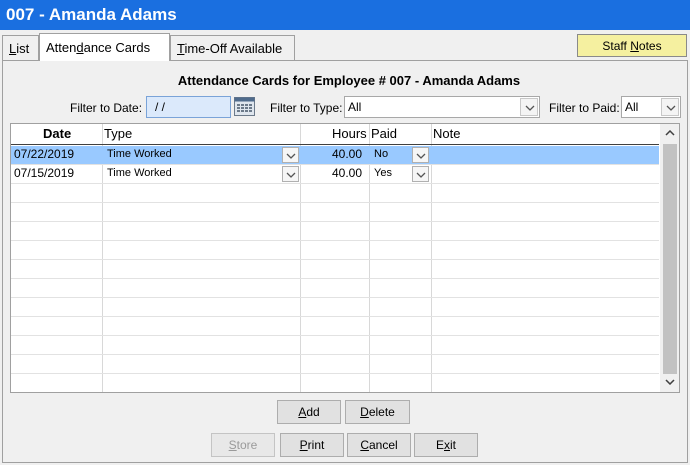 Image resolution: width=690 pixels, height=465 pixels. Describe the element at coordinates (44, 154) in the screenshot. I see `cell-date: 07/22/2019` at that location.